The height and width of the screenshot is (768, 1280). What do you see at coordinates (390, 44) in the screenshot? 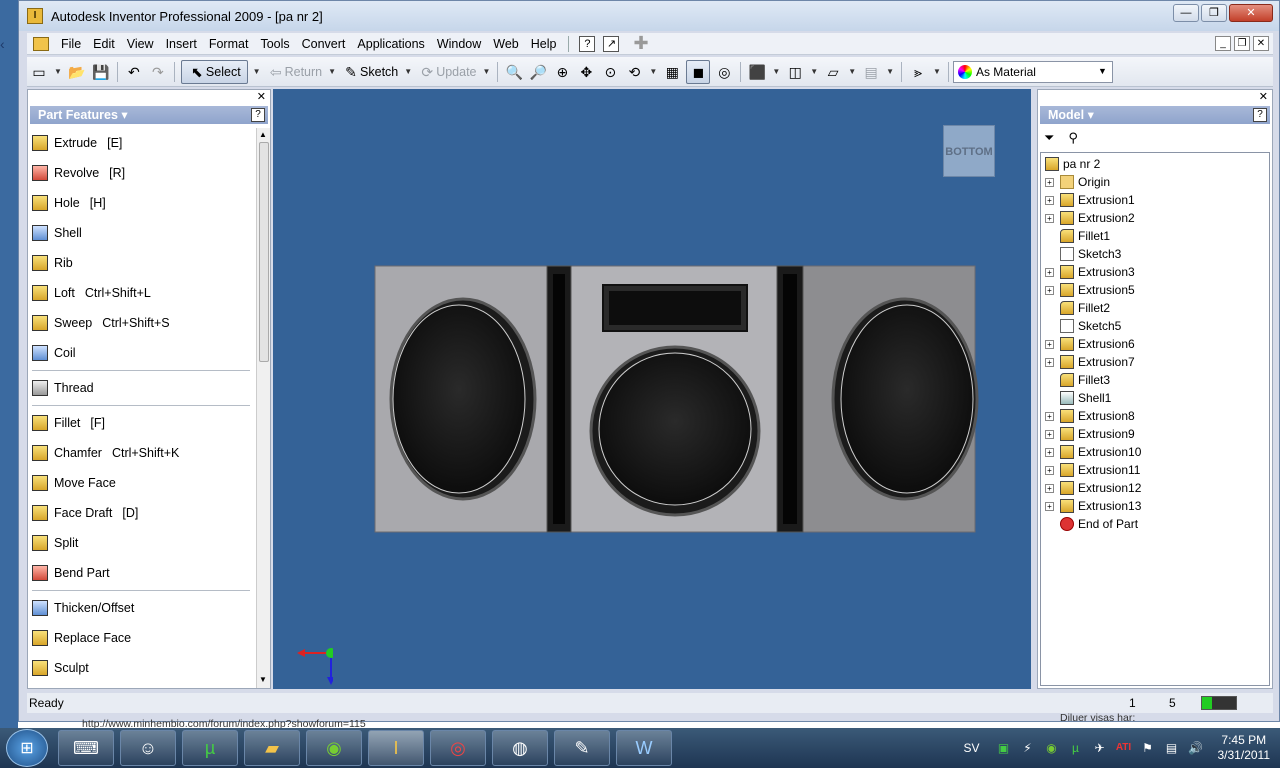
I see `menu-applications: Applications` at bounding box center [390, 44].